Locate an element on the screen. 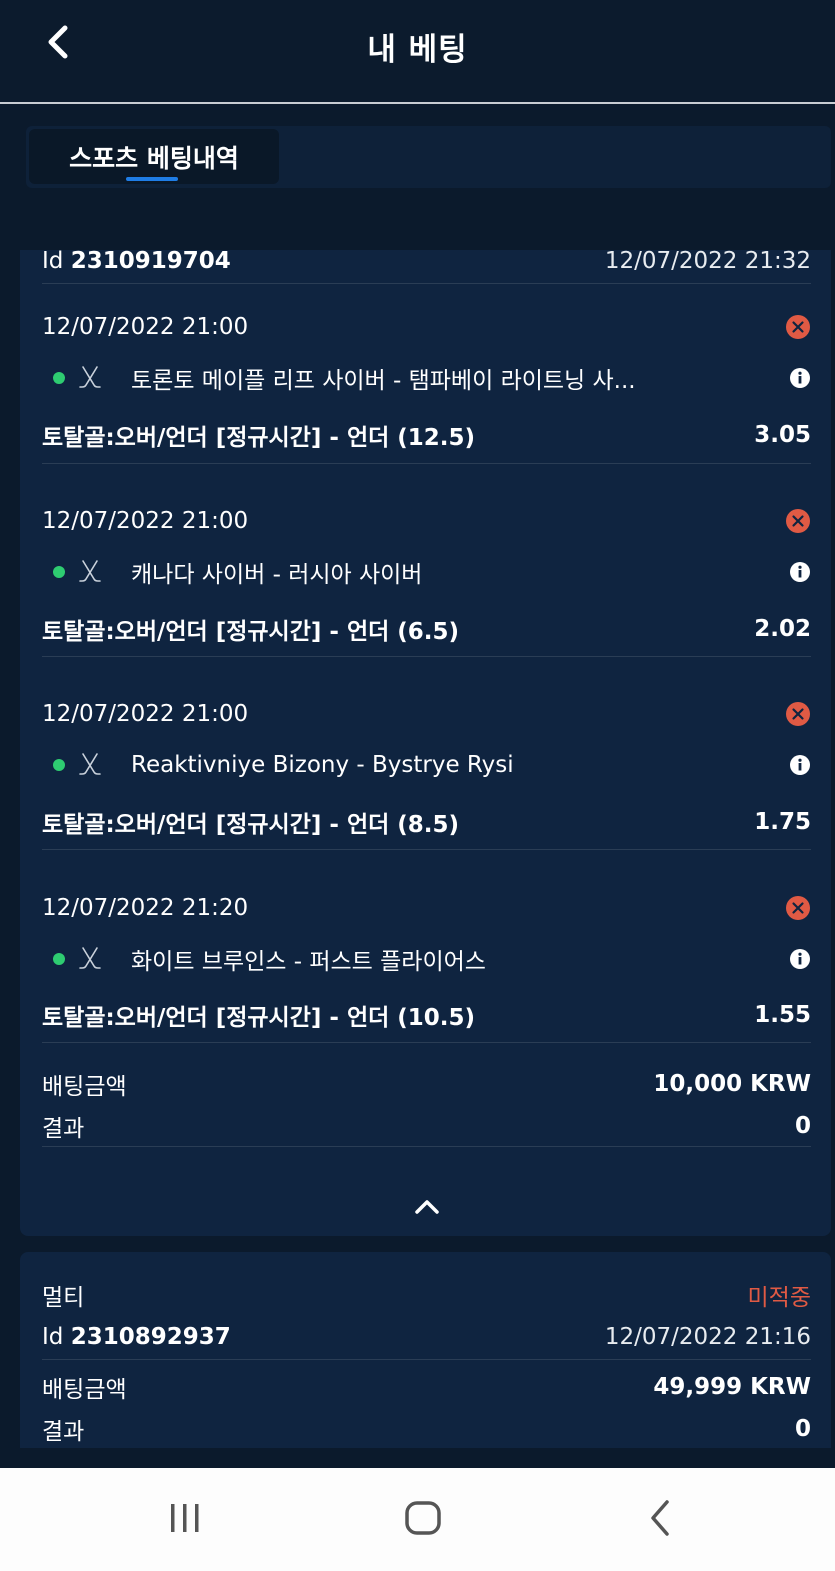 The height and width of the screenshot is (1571, 835). tab-active-indicator is located at coordinates (152, 179).